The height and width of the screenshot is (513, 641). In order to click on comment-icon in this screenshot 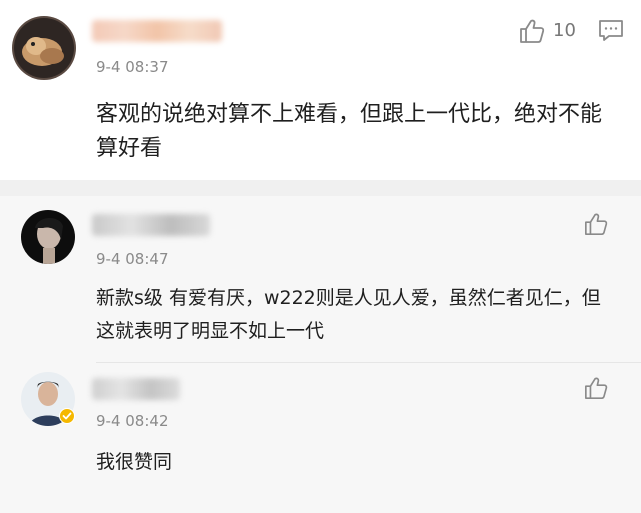, I will do `click(611, 33)`.